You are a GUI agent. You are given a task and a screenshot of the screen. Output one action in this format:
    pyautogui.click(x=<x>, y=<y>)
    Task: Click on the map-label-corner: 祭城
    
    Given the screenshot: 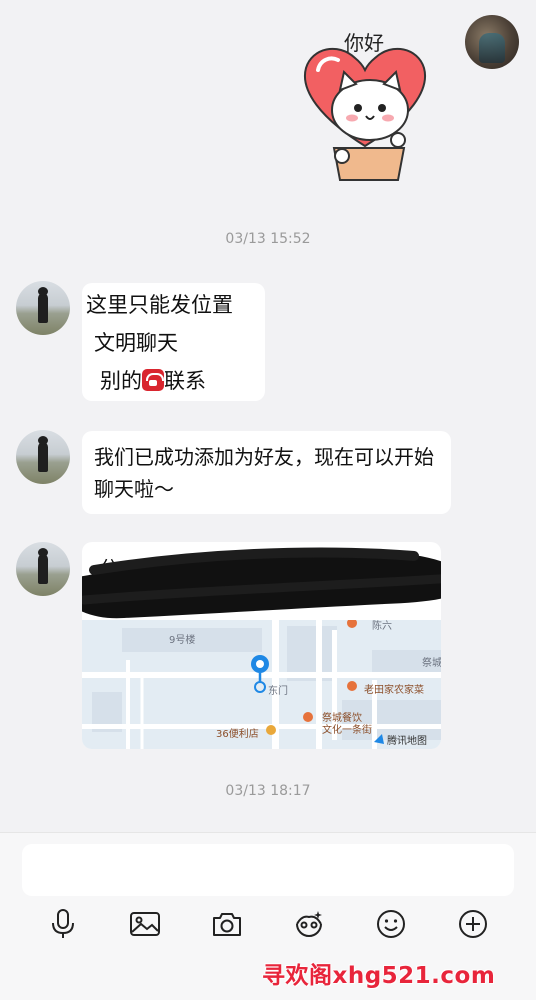 What is the action you would take?
    pyautogui.click(x=431, y=663)
    